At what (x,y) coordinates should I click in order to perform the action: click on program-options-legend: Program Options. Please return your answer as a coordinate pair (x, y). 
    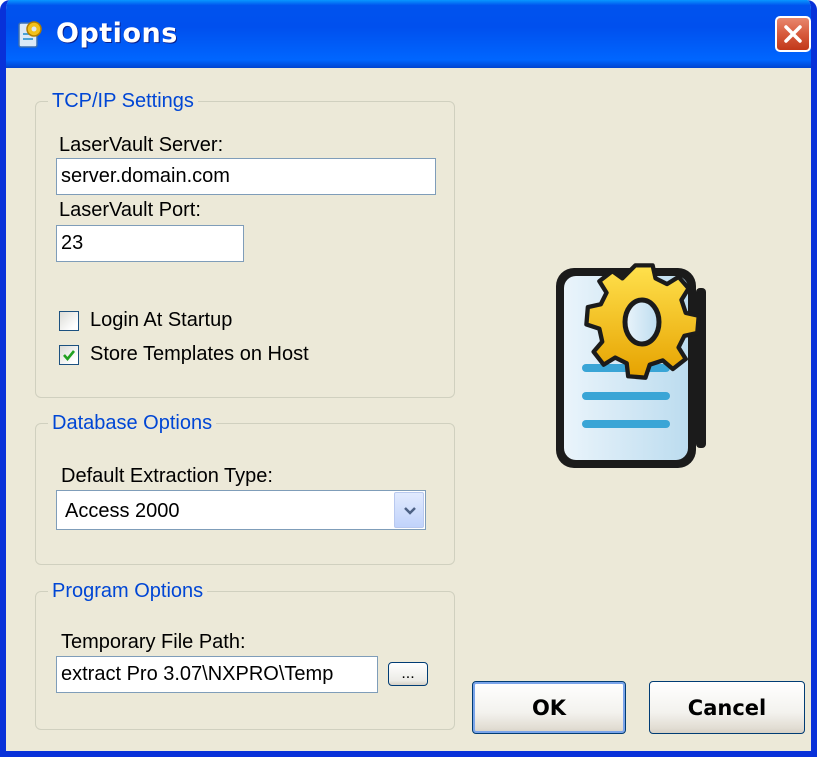
    Looking at the image, I should click on (128, 591).